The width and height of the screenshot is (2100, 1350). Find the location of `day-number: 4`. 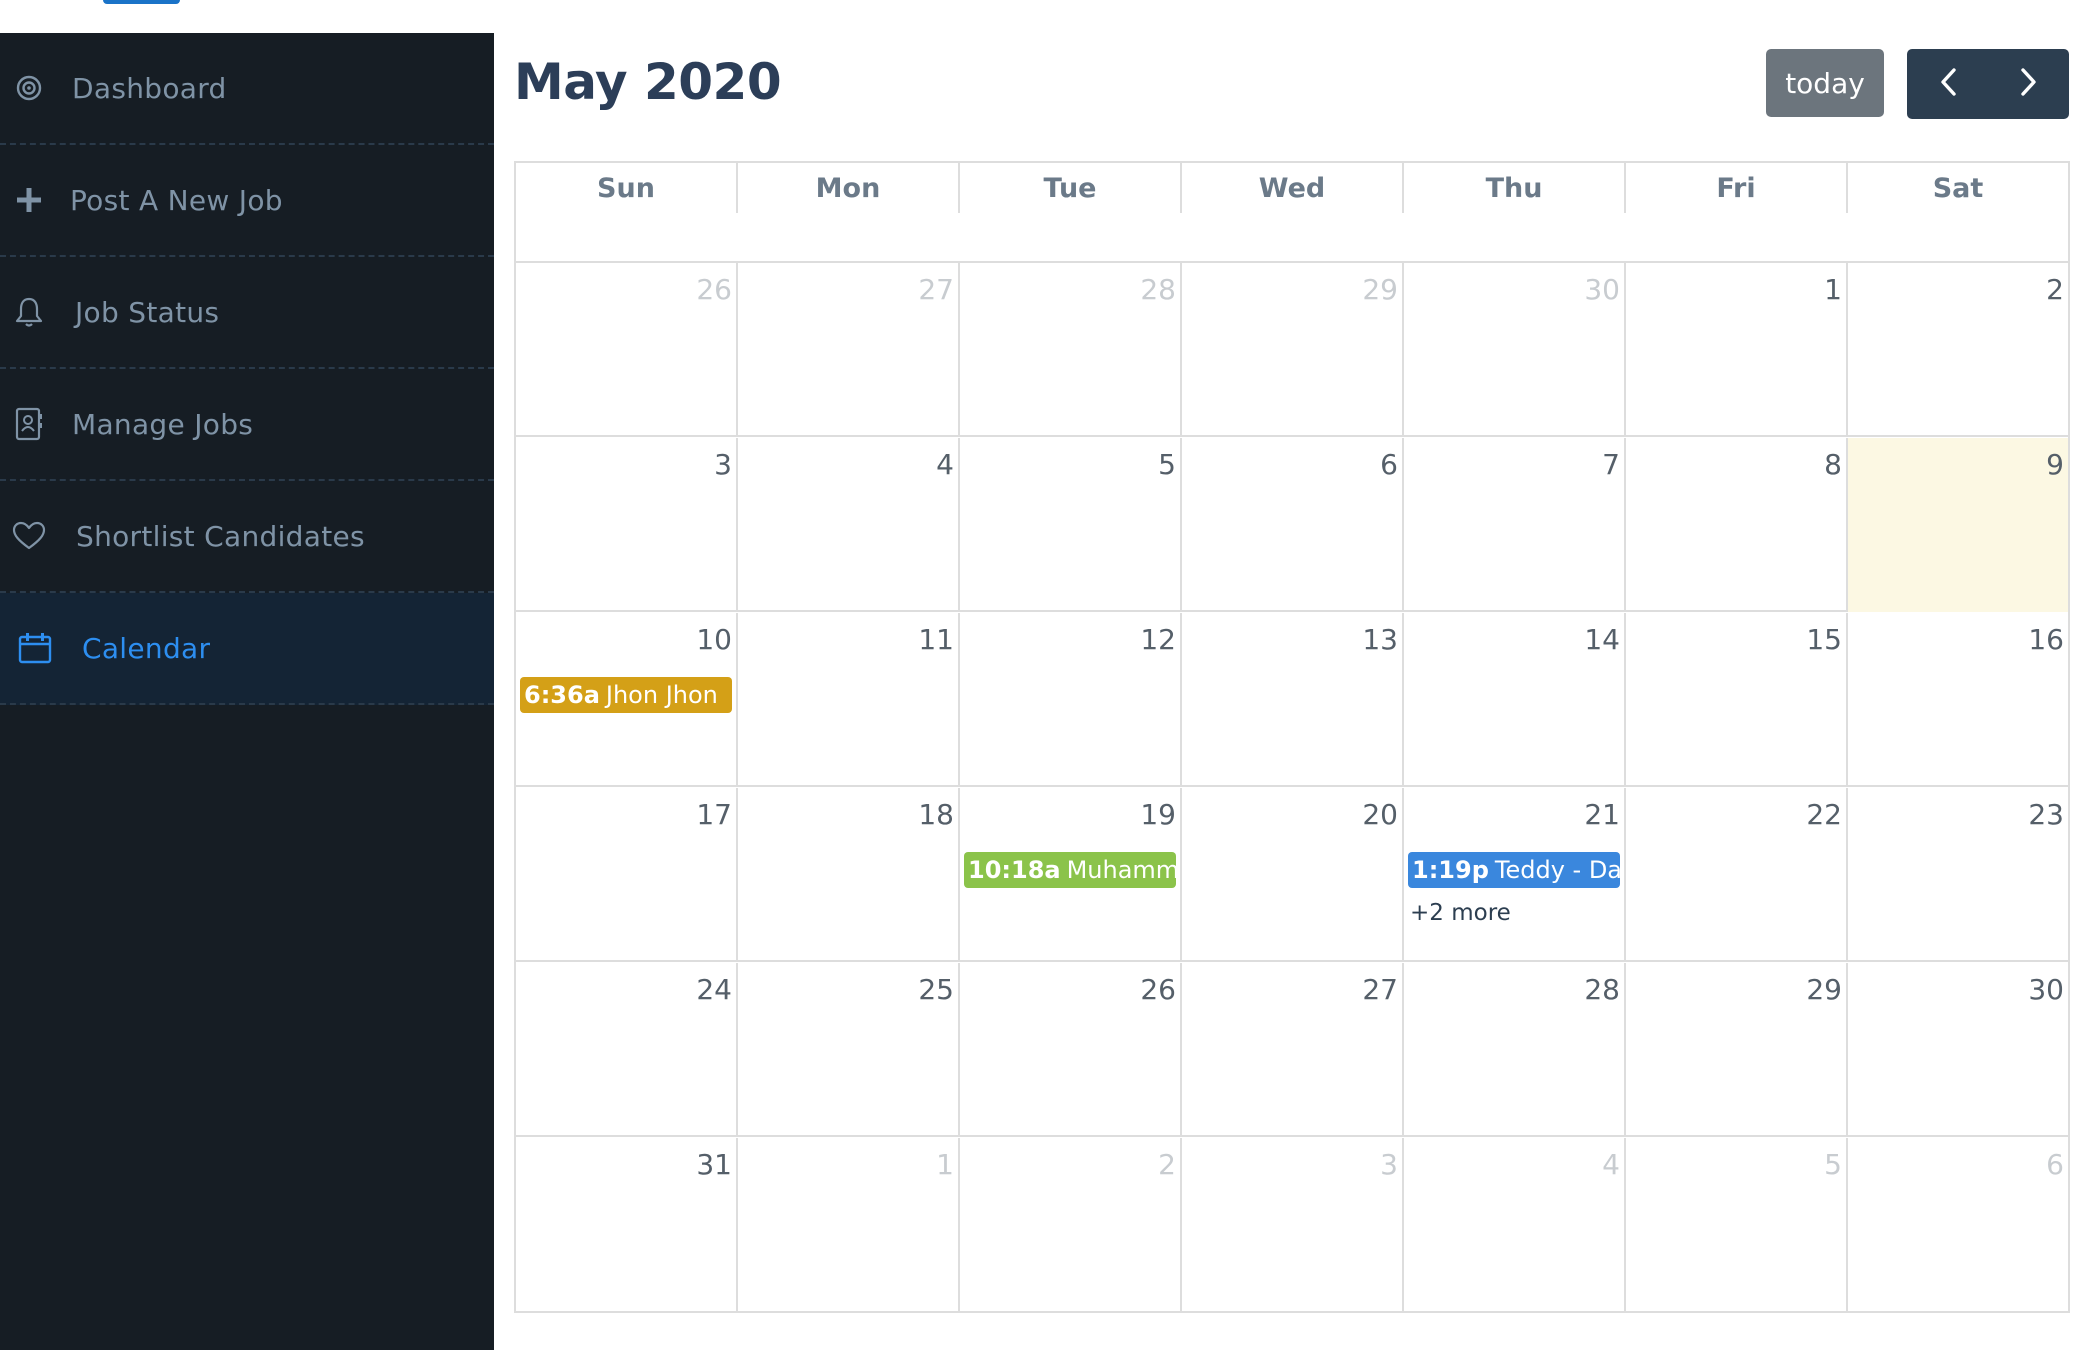

day-number: 4 is located at coordinates (945, 464).